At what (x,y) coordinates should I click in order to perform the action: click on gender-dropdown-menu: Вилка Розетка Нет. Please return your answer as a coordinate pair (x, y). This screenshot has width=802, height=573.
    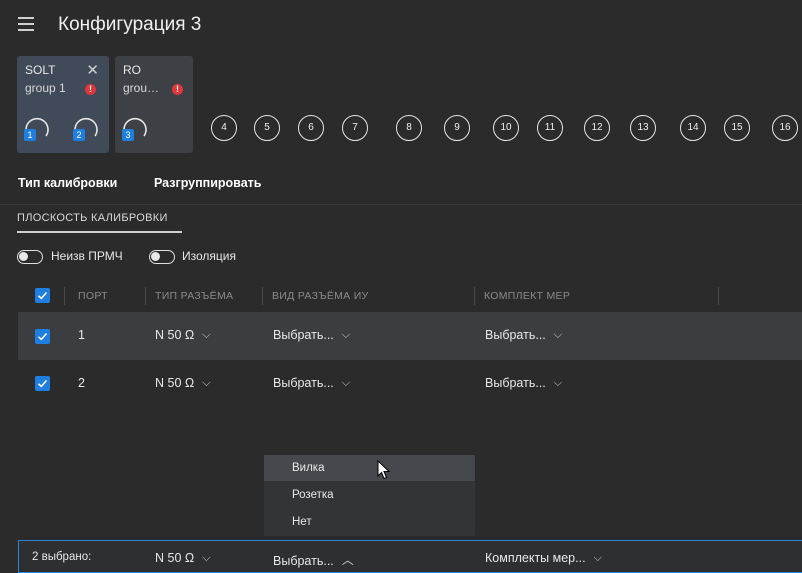
    Looking at the image, I should click on (369, 495).